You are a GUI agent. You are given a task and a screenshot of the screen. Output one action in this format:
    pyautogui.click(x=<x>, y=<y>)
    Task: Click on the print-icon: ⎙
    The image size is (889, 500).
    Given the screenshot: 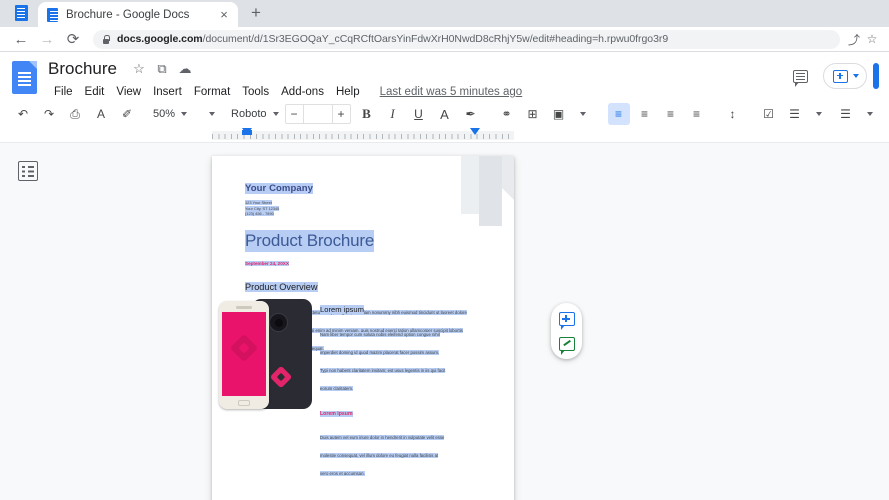 What is the action you would take?
    pyautogui.click(x=75, y=114)
    